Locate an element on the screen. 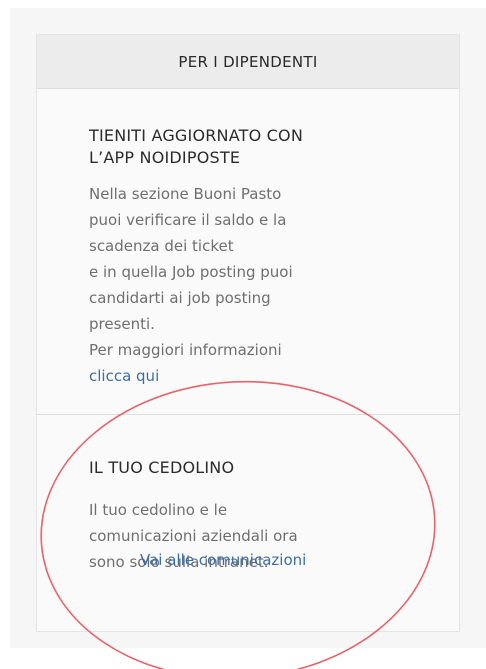 The width and height of the screenshot is (486, 669). app-section-line: presenti. is located at coordinates (122, 324).